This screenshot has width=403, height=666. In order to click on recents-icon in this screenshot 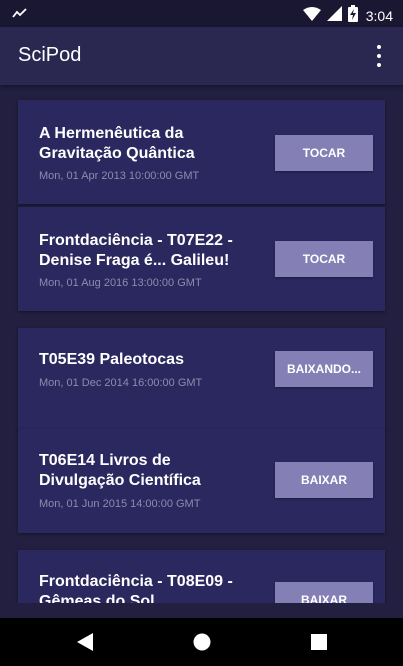, I will do `click(319, 642)`.